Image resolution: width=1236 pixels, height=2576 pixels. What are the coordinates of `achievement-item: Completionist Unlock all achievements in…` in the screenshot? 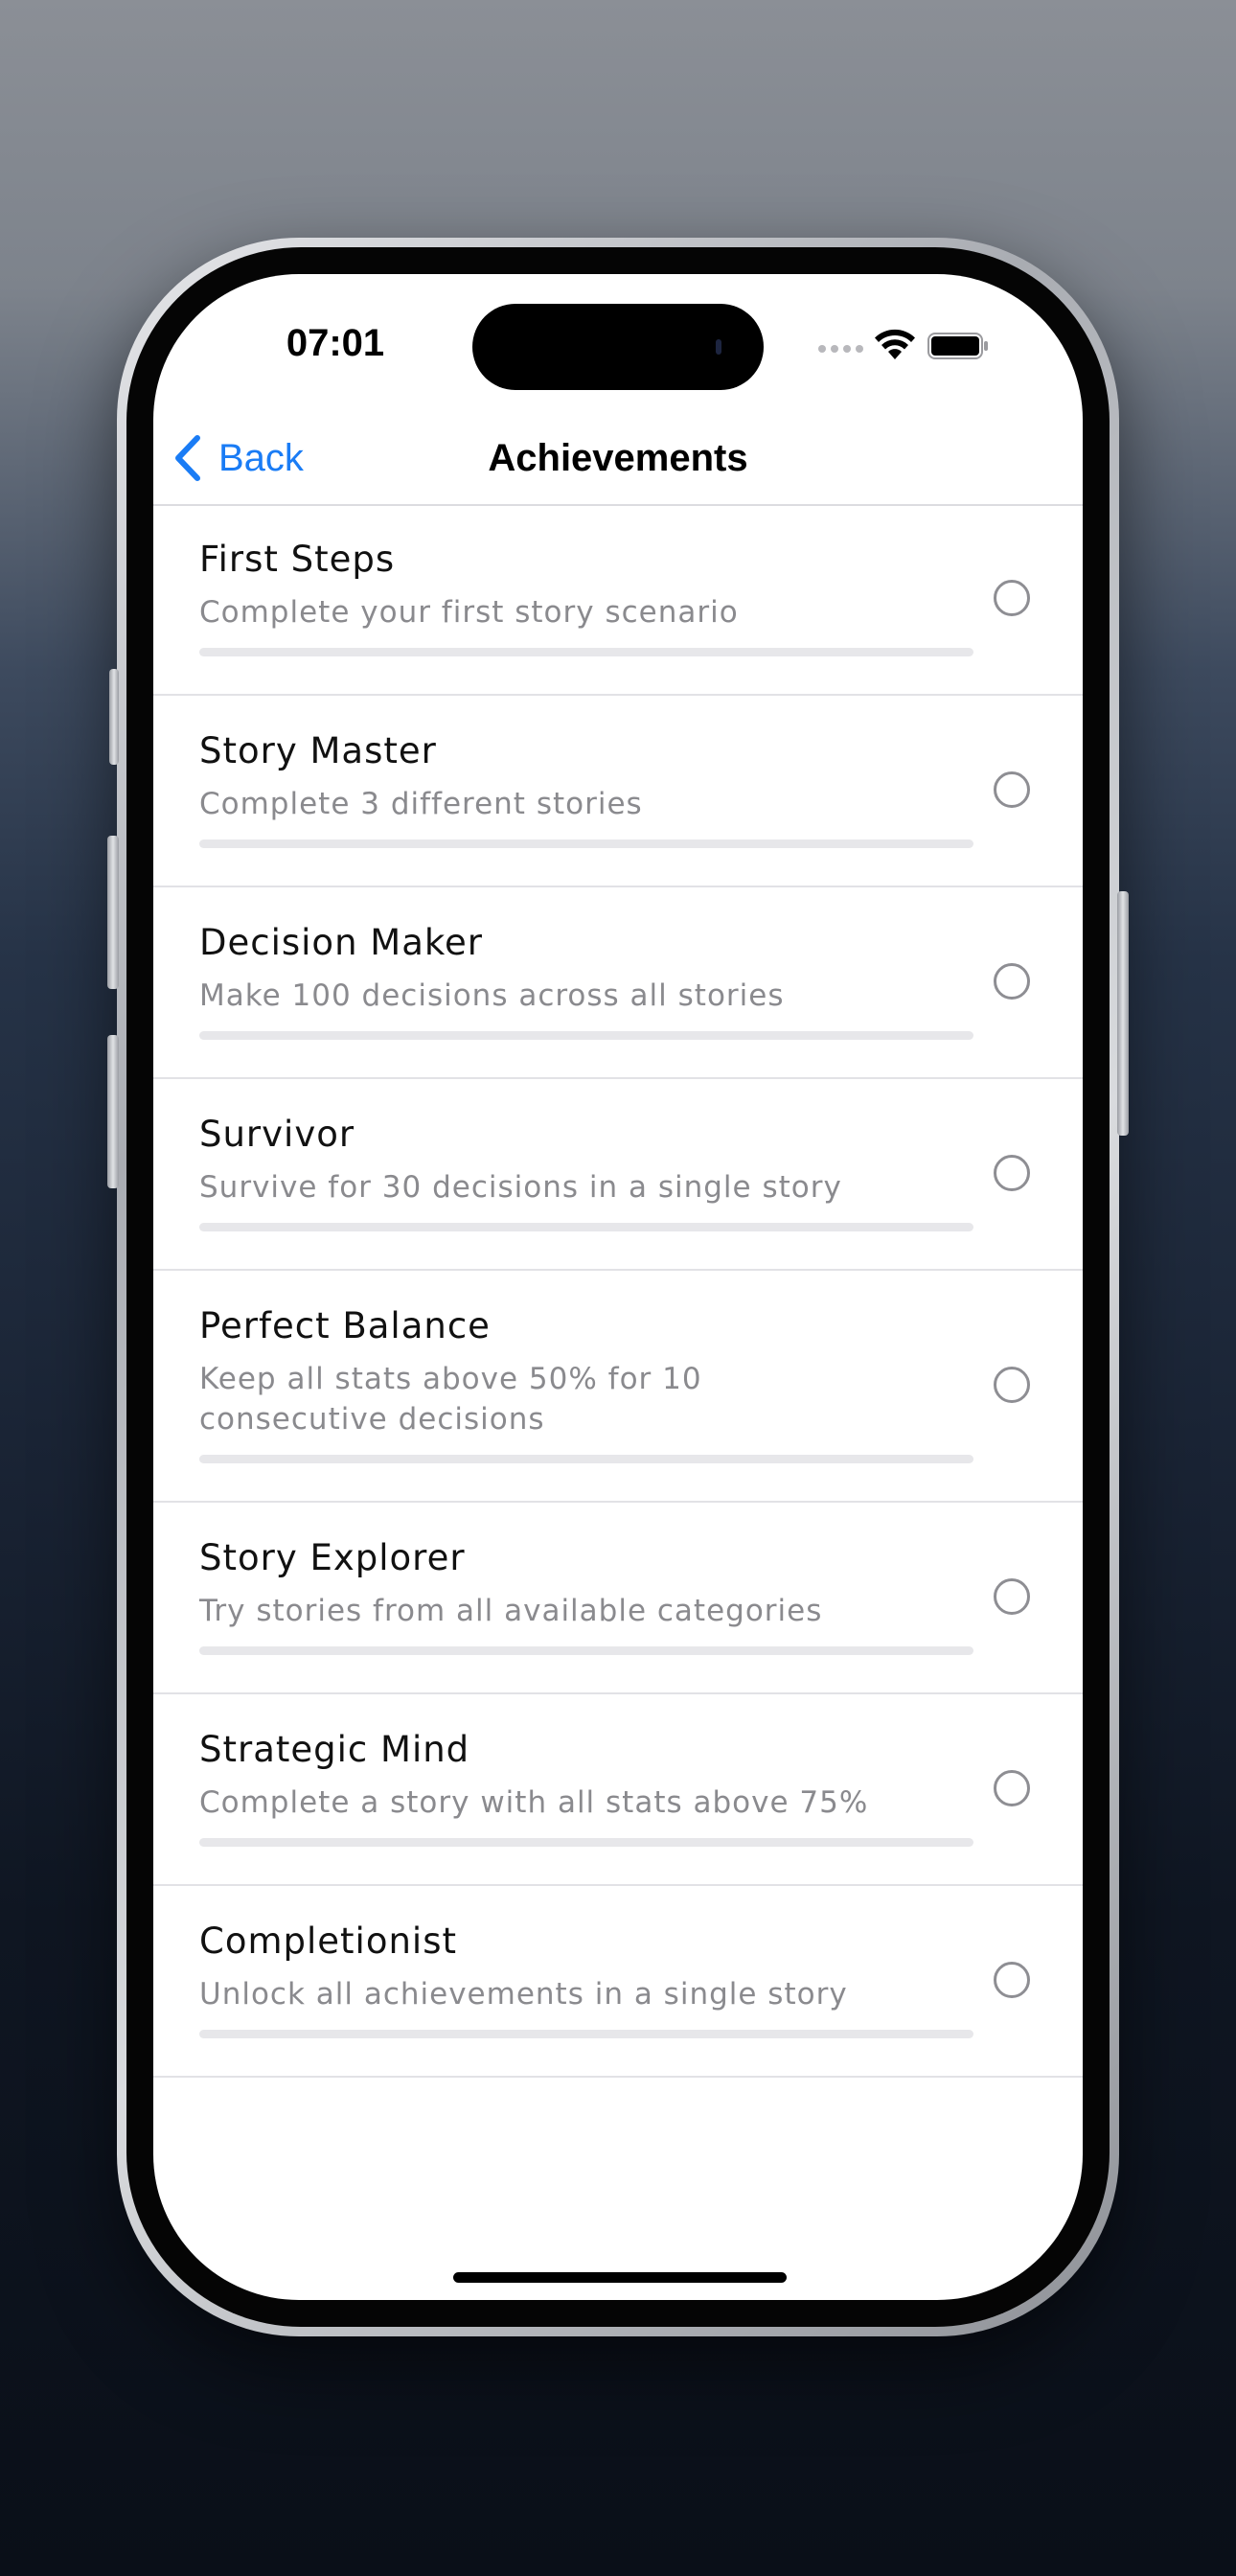 It's located at (618, 1982).